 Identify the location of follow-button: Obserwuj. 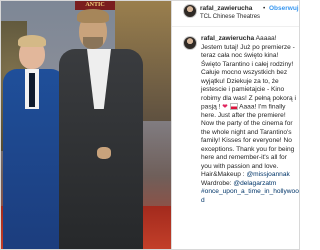
(284, 8).